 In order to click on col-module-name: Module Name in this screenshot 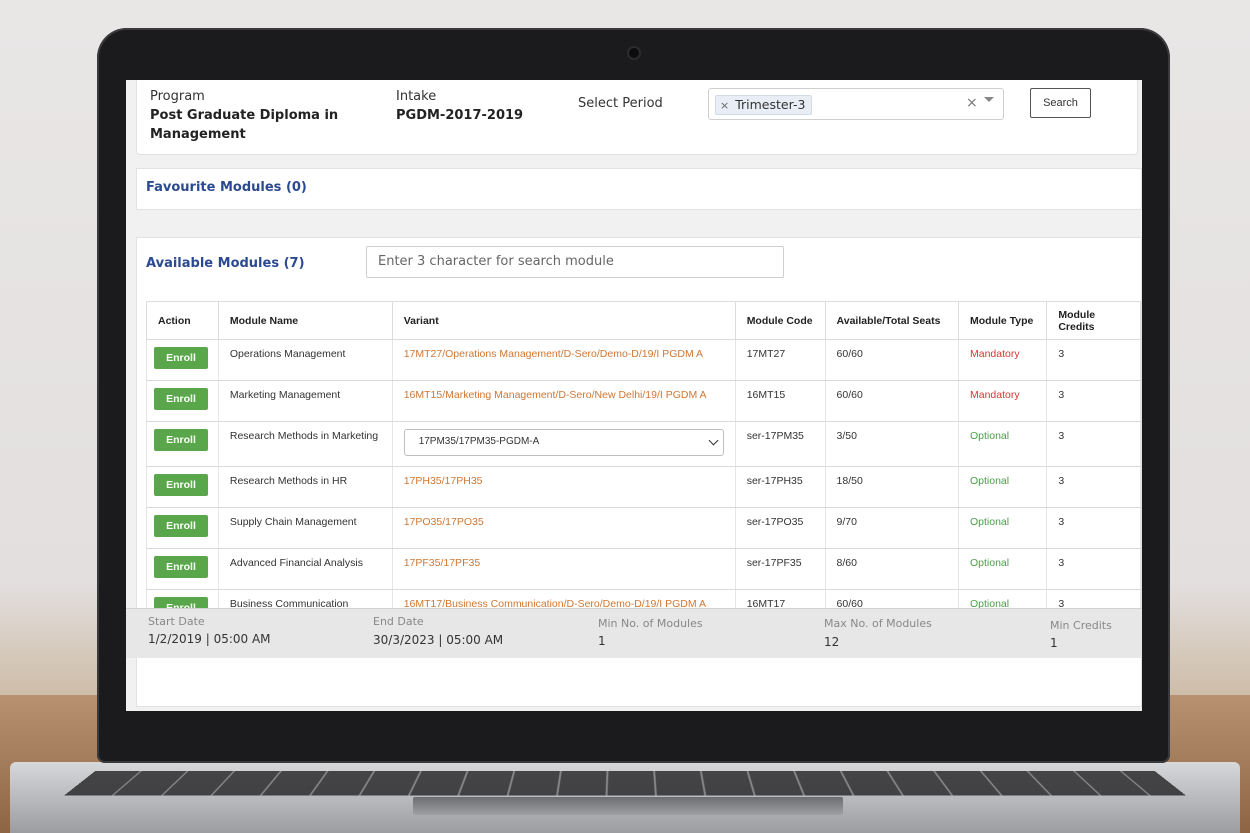, I will do `click(305, 320)`.